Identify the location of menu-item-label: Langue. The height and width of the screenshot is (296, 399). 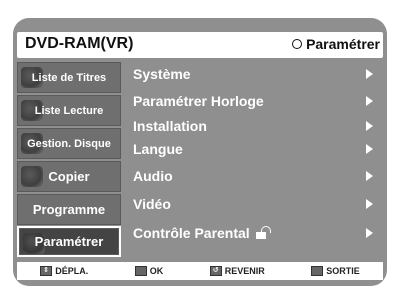
(158, 149).